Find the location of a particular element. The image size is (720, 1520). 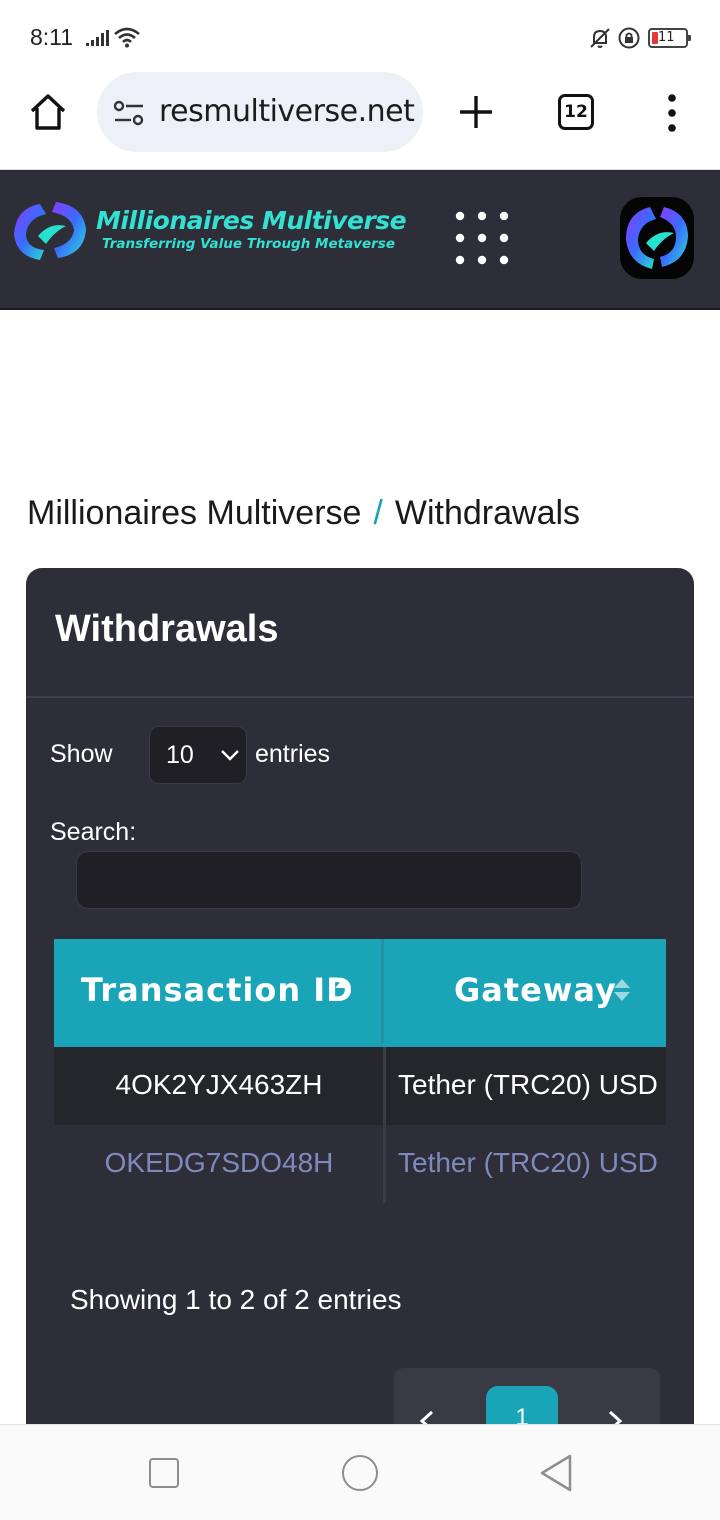

cell-transaction-id: OKEDG7SDO48H is located at coordinates (219, 1162).